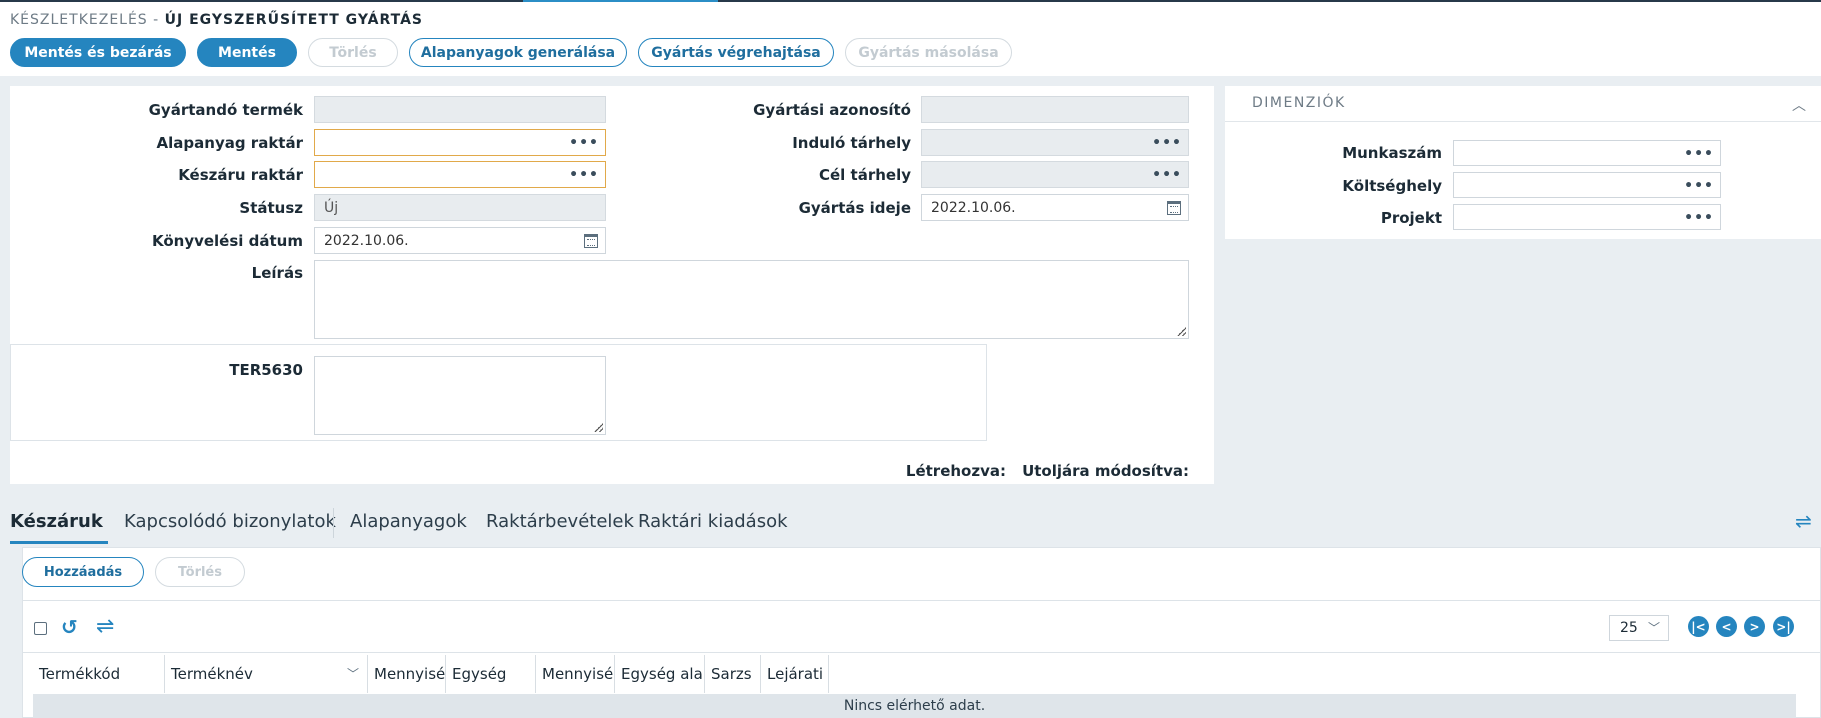 The height and width of the screenshot is (718, 1821). Describe the element at coordinates (69, 627) in the screenshot. I see `refresh-icon: ↺` at that location.